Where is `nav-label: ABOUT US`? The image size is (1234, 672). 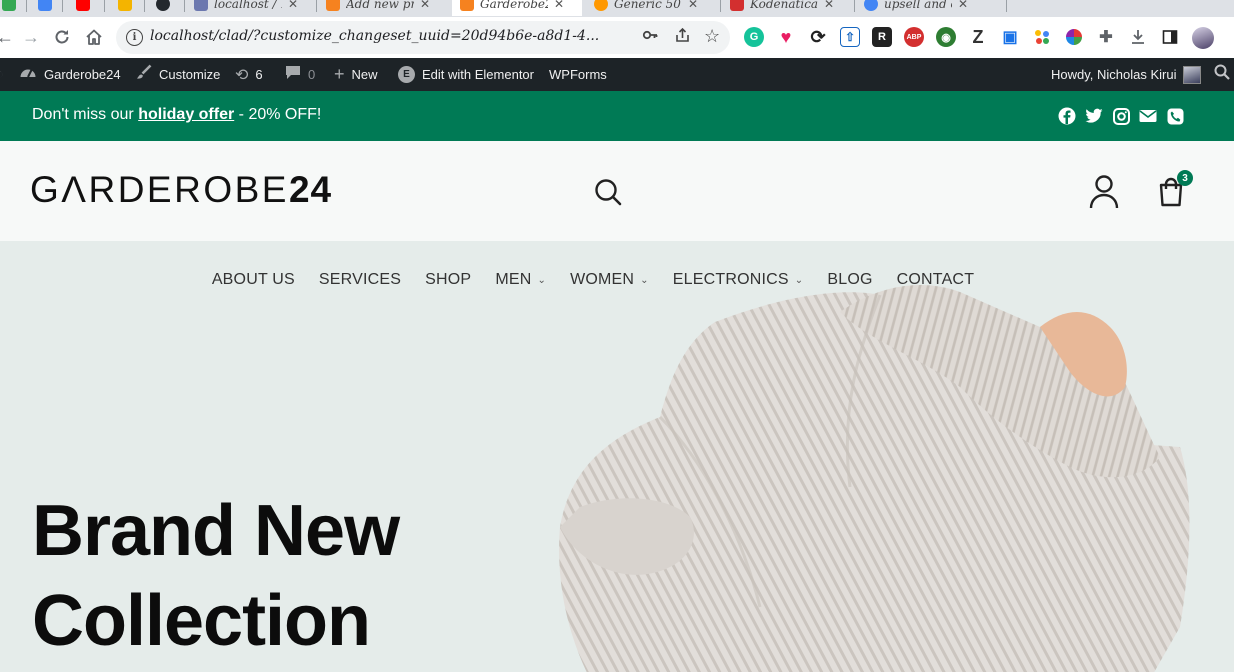 nav-label: ABOUT US is located at coordinates (253, 279).